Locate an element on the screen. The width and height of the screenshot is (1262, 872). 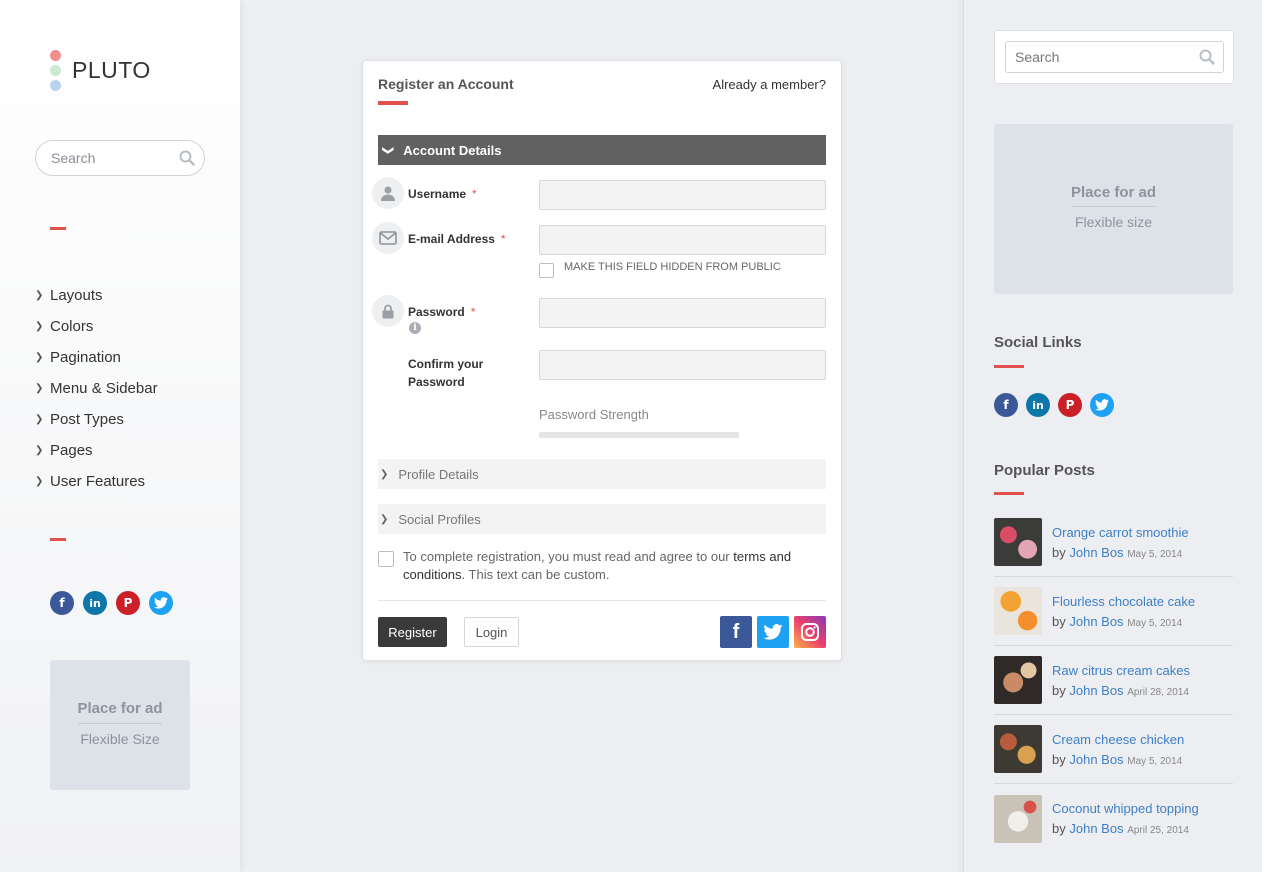
post-title: Cream cheese chicken is located at coordinates (1118, 739).